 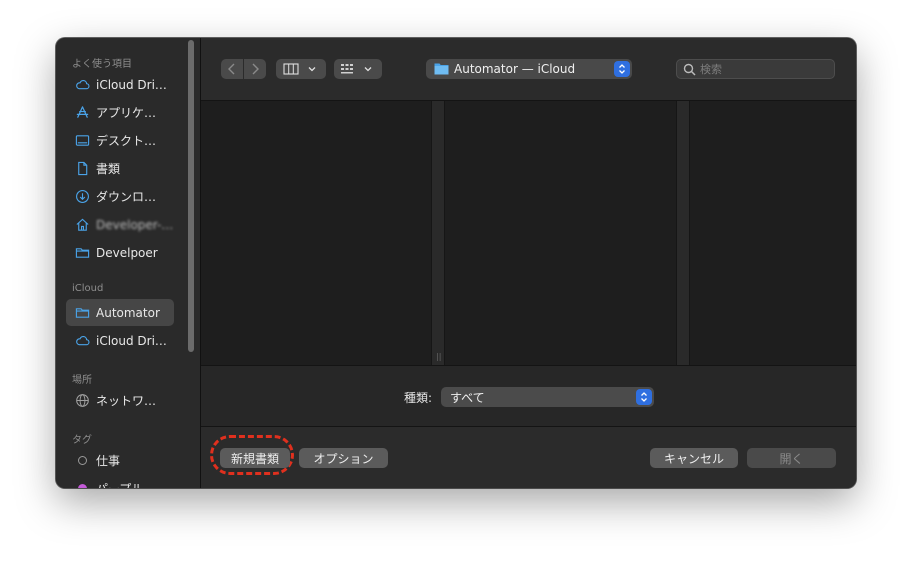 I want to click on sidebar-item-home: Developer-home, so click(x=120, y=224).